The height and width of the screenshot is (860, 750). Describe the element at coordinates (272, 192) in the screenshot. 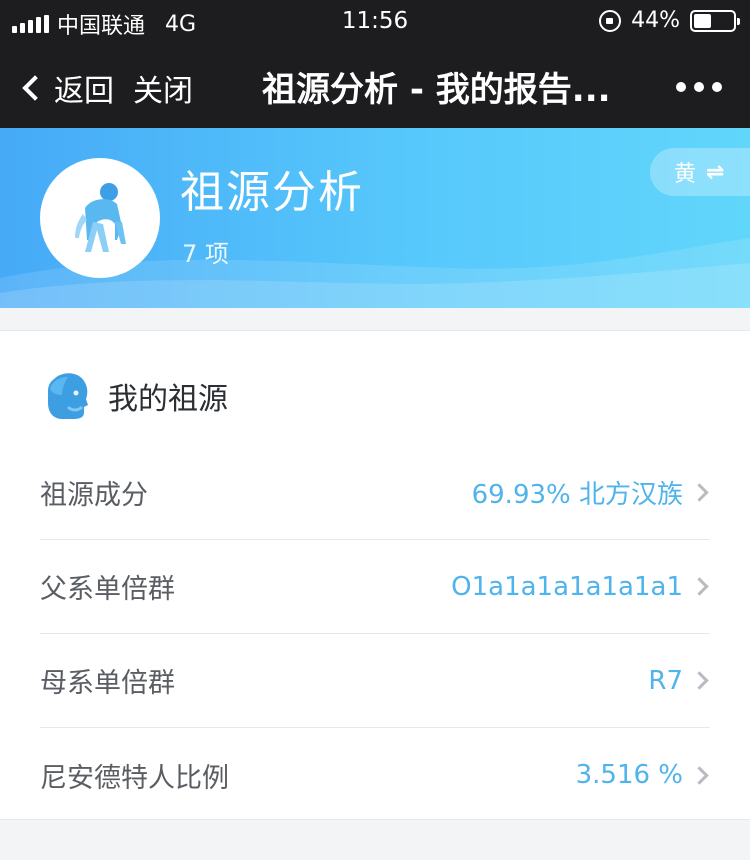

I see `banner-title: 祖源分析` at that location.